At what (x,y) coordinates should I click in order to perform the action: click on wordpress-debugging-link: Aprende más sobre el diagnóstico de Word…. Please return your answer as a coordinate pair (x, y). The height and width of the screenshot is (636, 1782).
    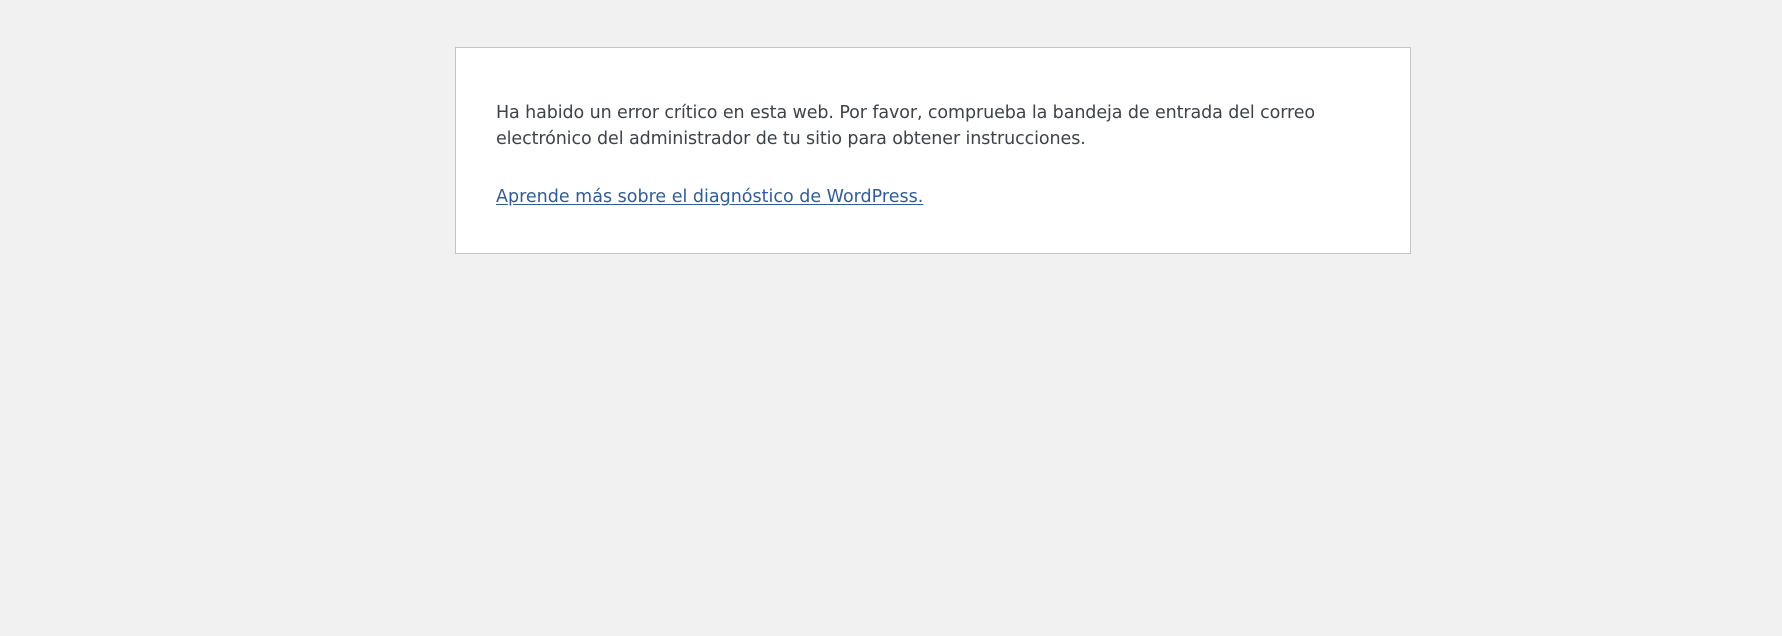
    Looking at the image, I should click on (709, 197).